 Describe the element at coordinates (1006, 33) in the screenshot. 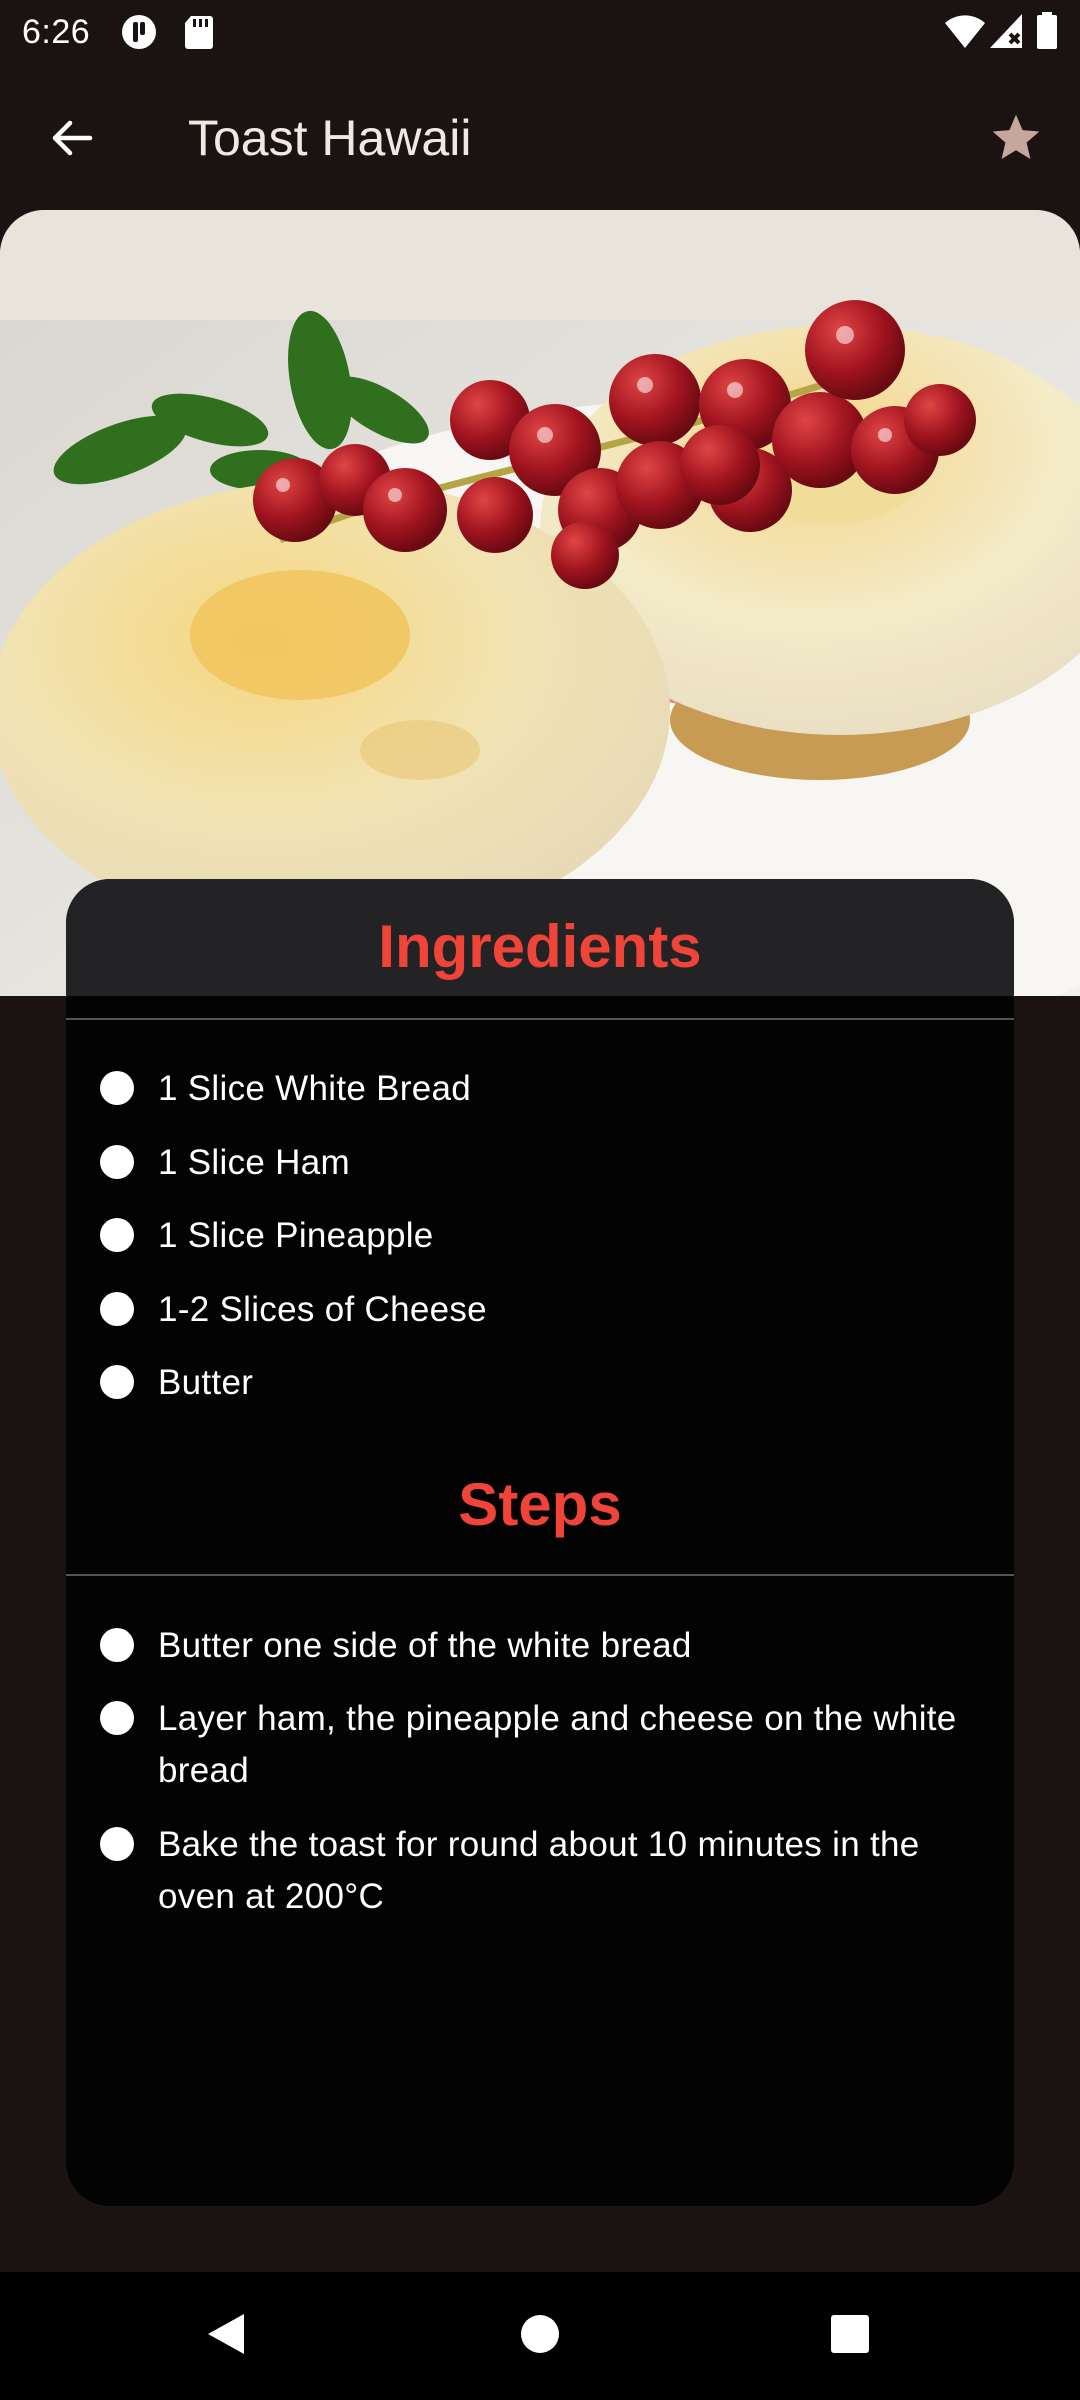

I see `cell-signal-icon` at that location.